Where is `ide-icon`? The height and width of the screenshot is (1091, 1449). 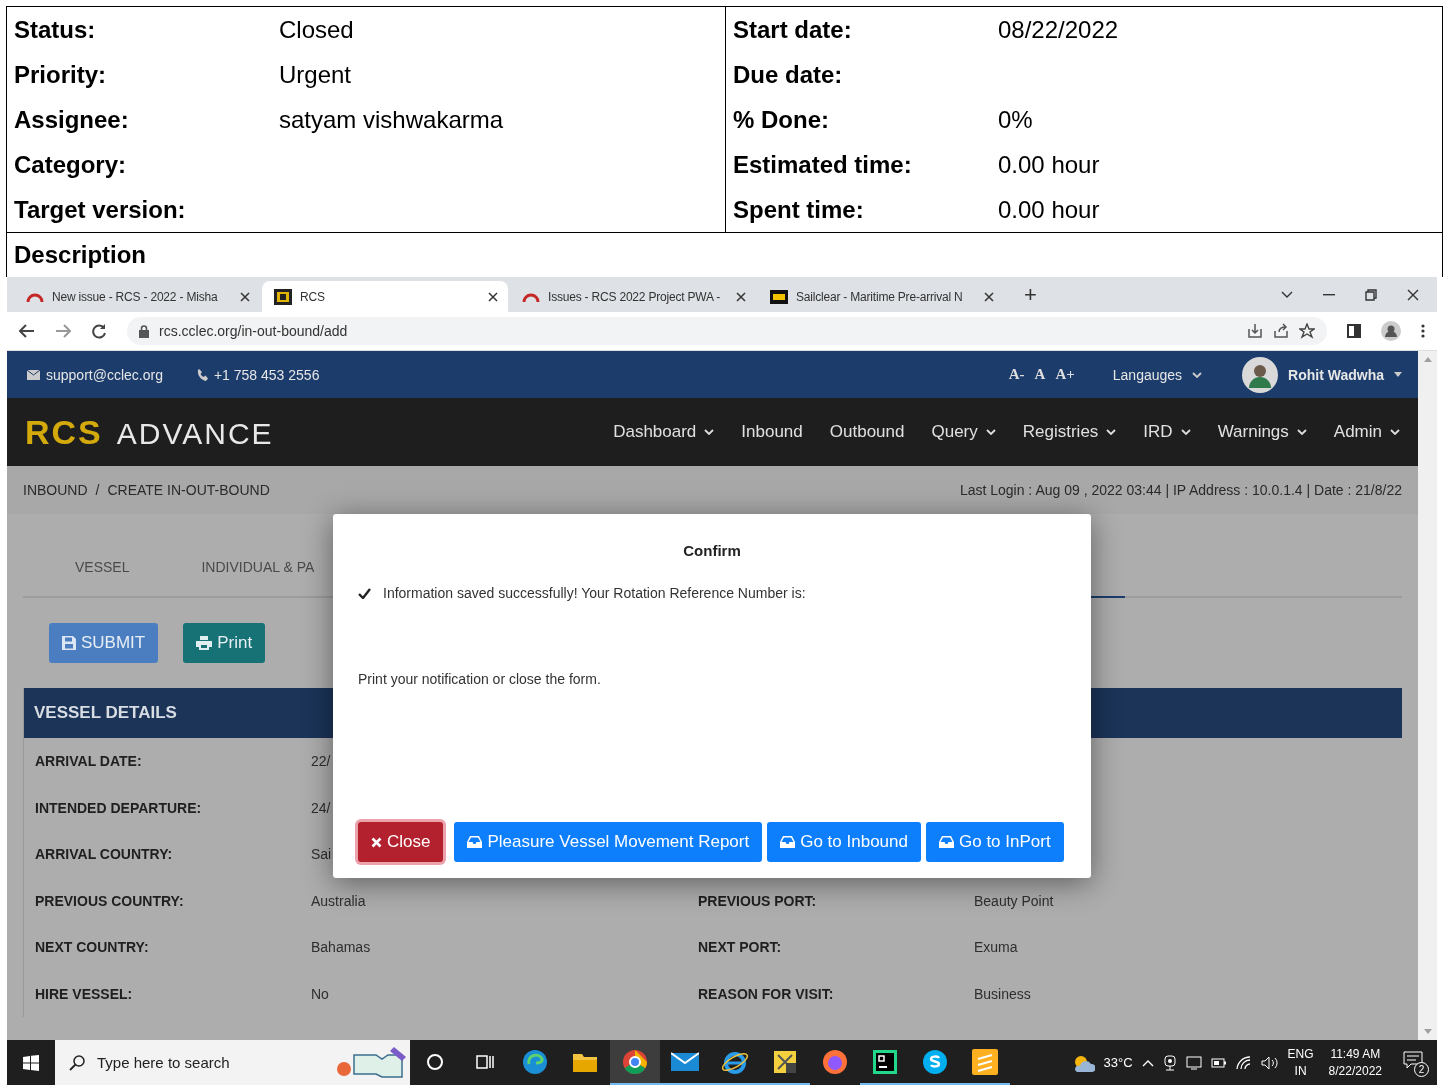
ide-icon is located at coordinates (885, 1061).